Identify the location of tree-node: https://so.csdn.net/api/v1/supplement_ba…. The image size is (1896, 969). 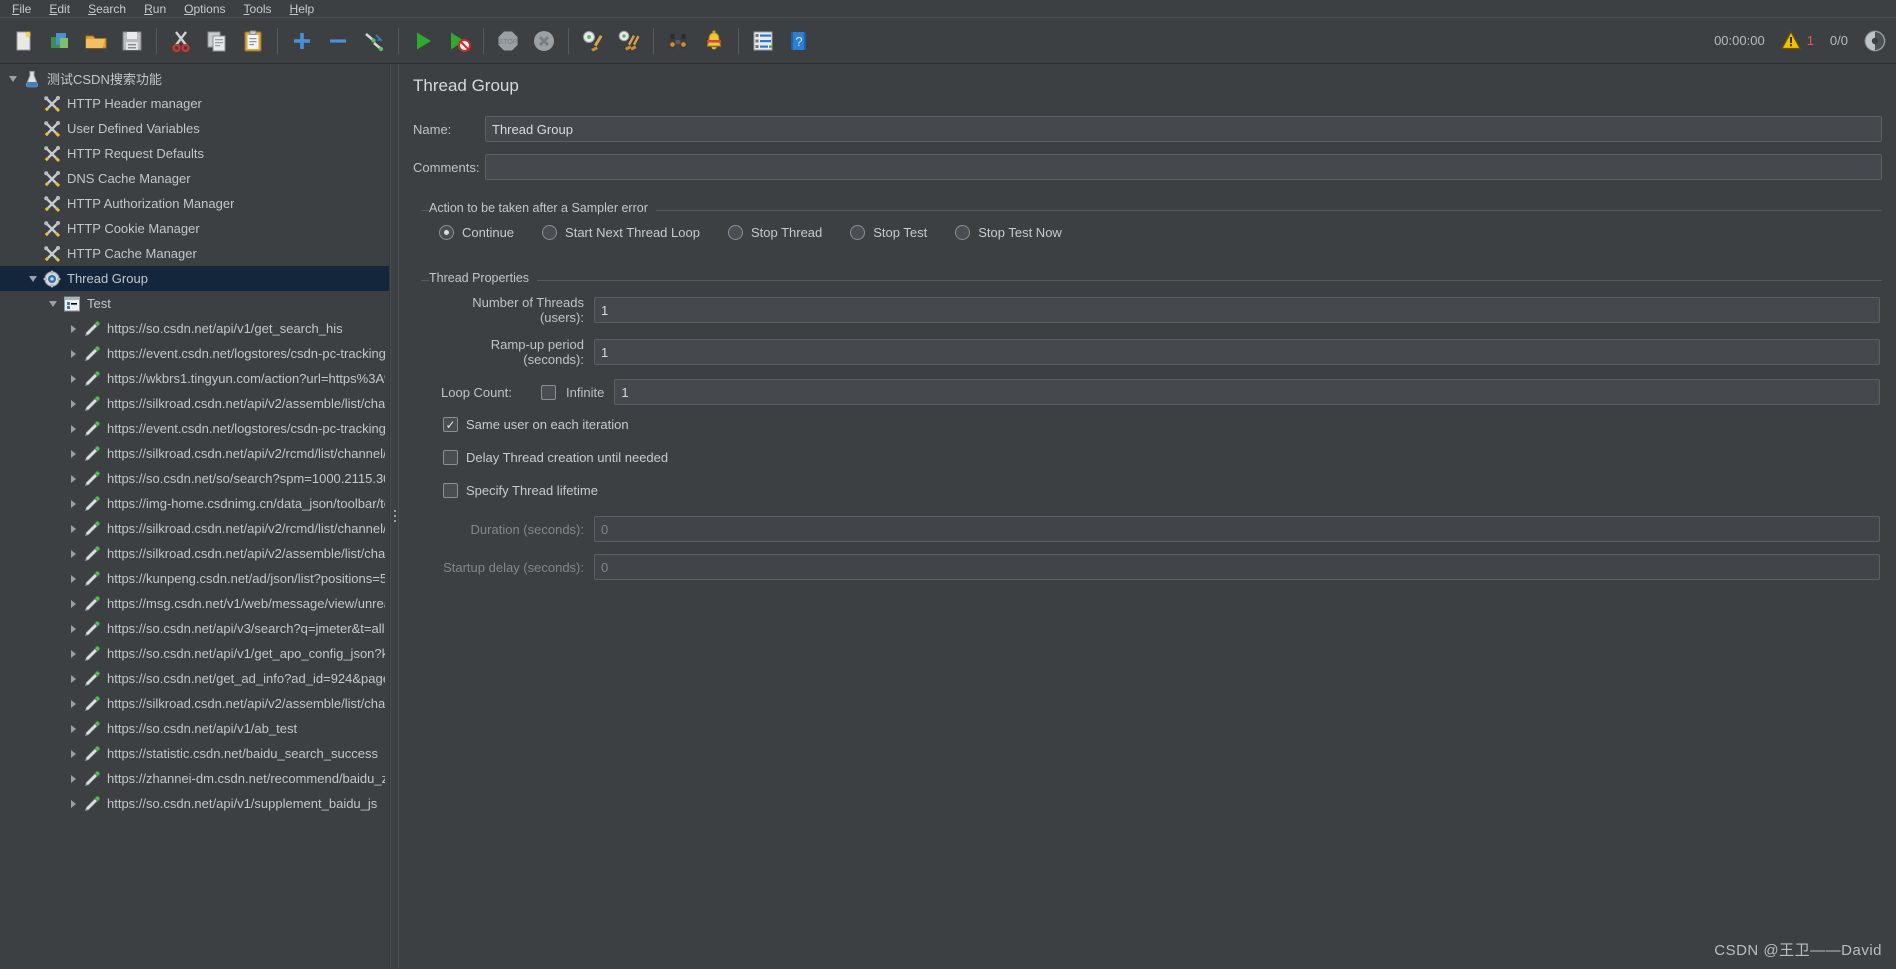
(194, 803).